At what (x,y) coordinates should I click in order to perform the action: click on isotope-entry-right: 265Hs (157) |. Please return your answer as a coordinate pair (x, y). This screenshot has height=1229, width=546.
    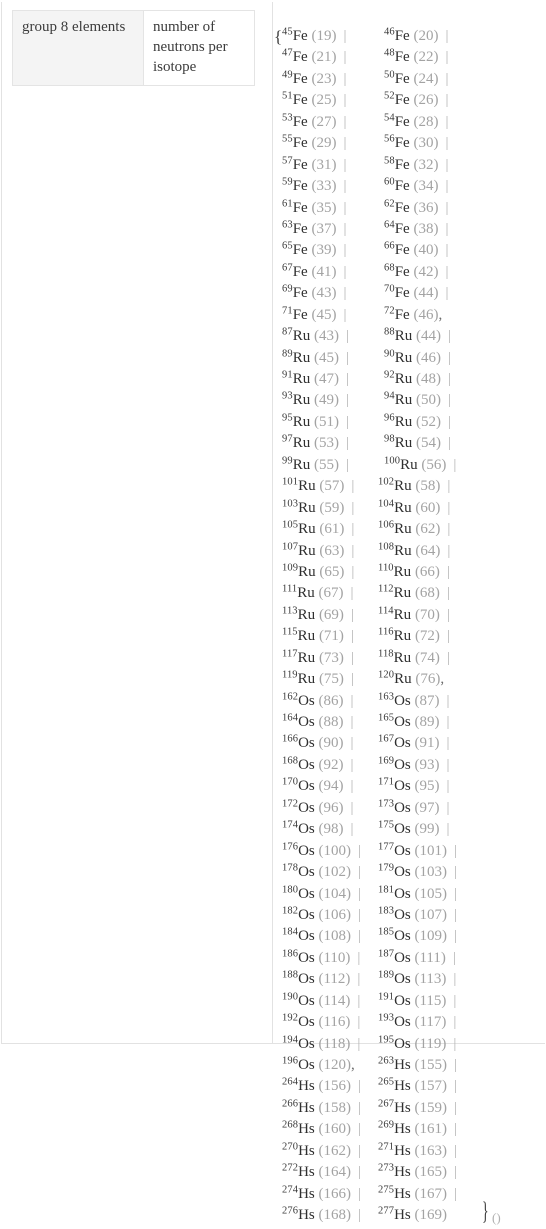
    Looking at the image, I should click on (417, 1085).